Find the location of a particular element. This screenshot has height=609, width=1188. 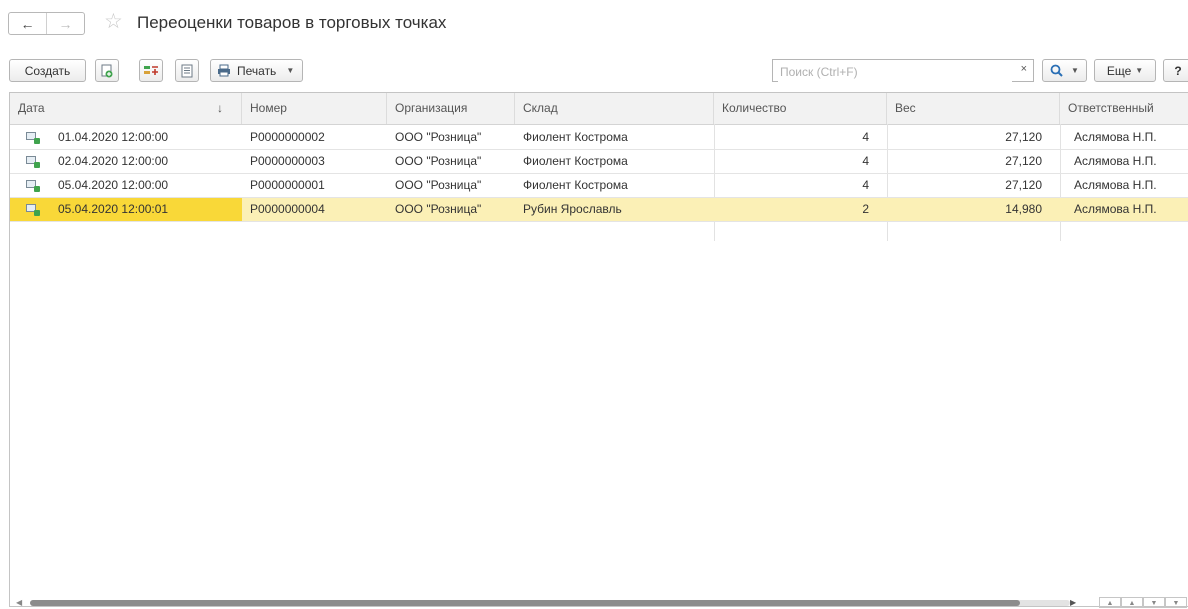

post-documents-icon is located at coordinates (151, 70).